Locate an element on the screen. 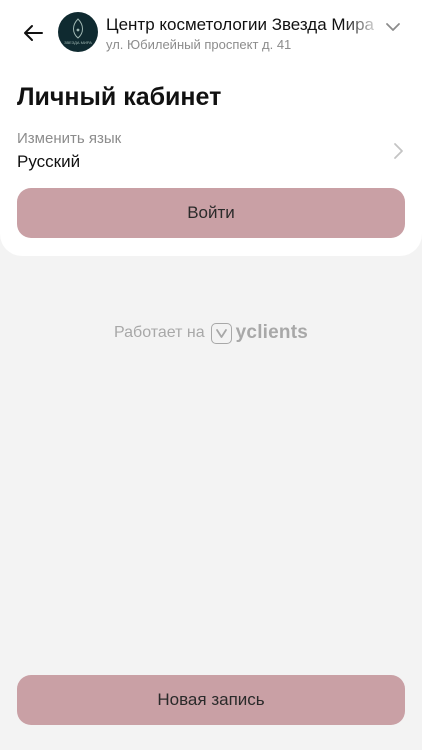  back-button is located at coordinates (33, 33).